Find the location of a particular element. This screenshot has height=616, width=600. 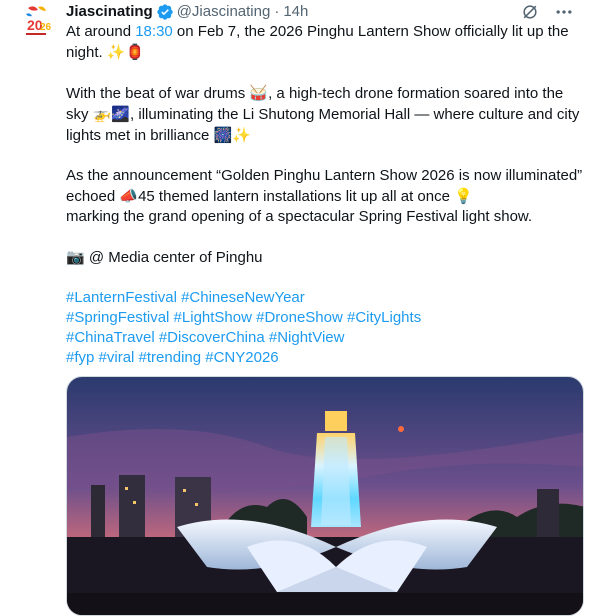

author-name: Jiascinating is located at coordinates (109, 12).